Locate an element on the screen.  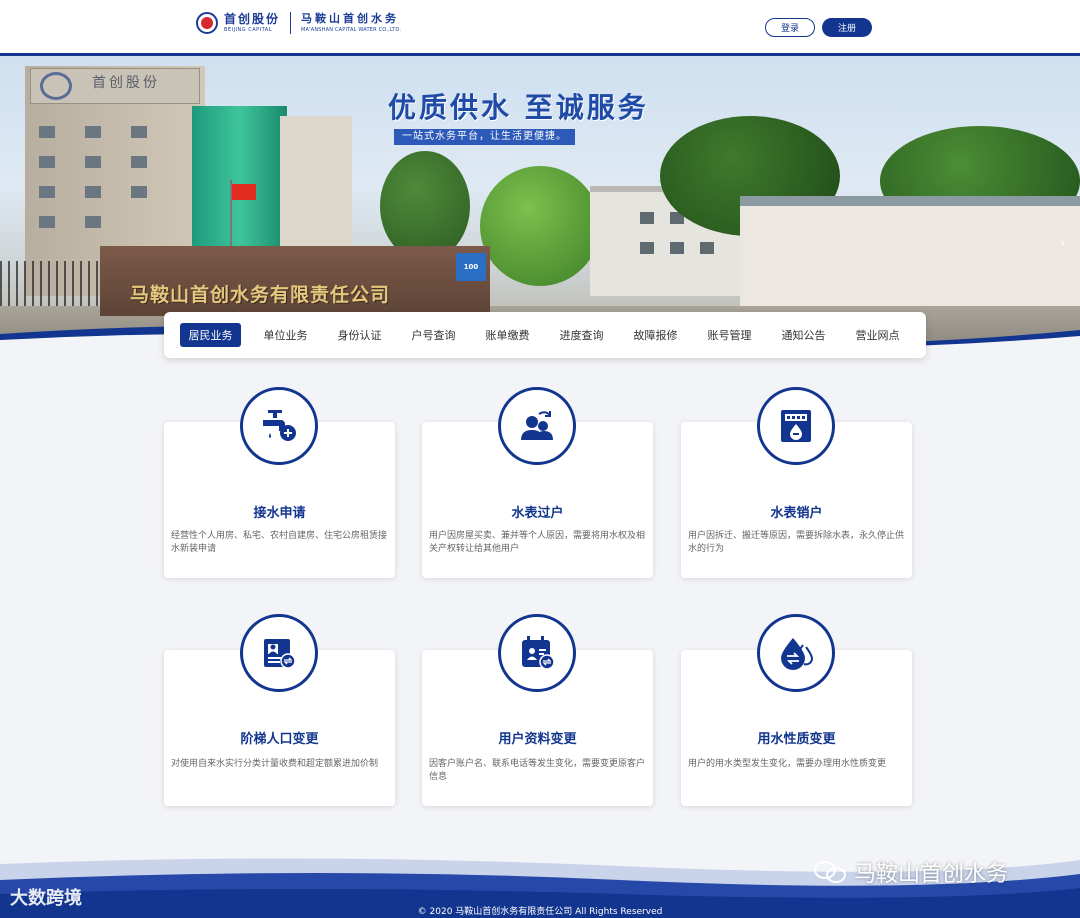
tab-account-manage: 账号管理 is located at coordinates (729, 335).